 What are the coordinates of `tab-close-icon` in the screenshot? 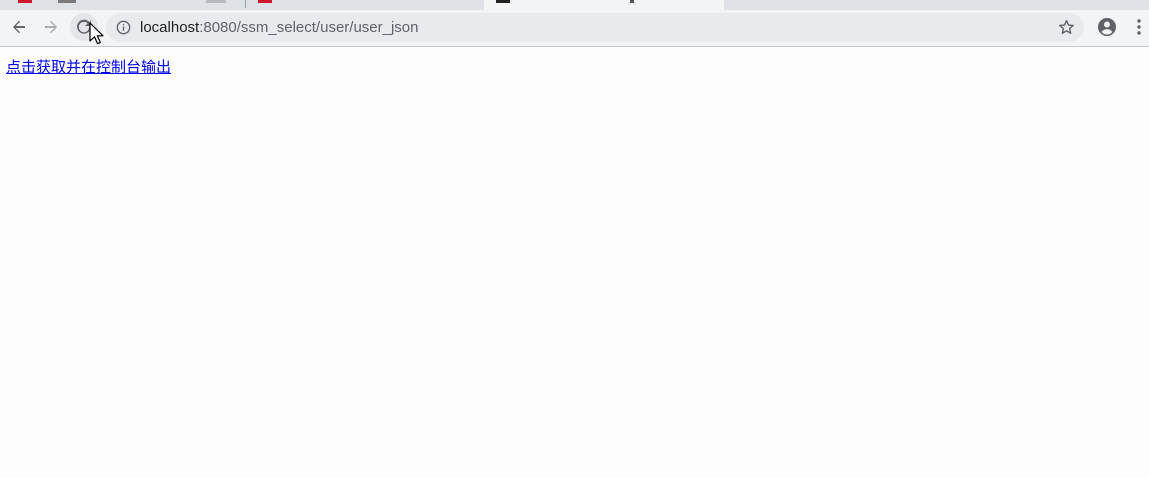 It's located at (216, 1).